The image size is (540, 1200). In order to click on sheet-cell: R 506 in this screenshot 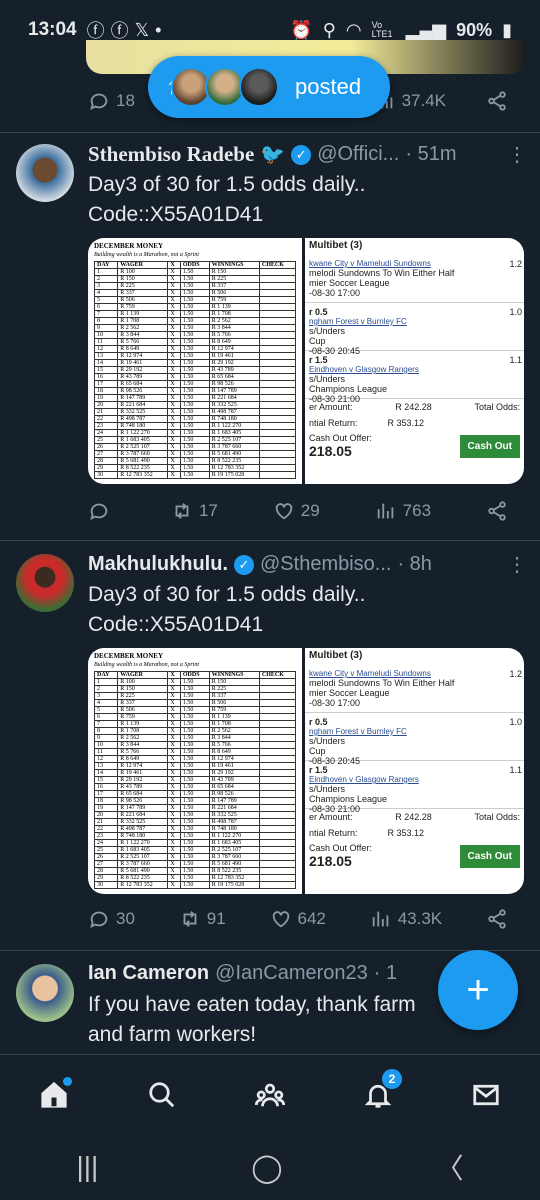, I will do `click(234, 293)`.